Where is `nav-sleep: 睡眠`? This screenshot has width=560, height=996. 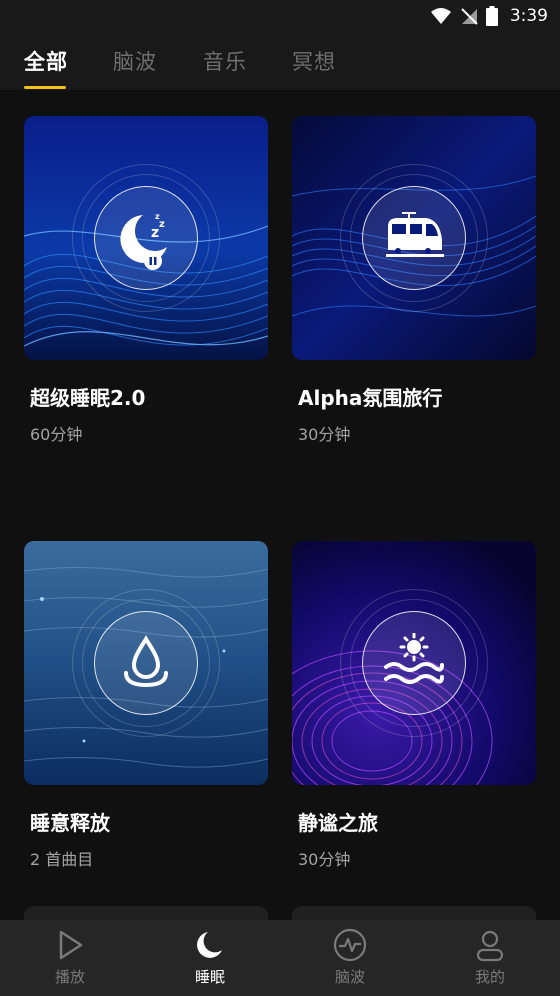
nav-sleep: 睡眠 is located at coordinates (210, 958).